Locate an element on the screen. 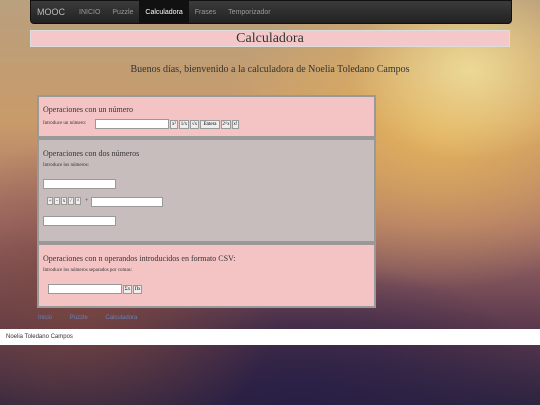 This screenshot has height=405, width=540. brand-link: MOOC is located at coordinates (52, 12).